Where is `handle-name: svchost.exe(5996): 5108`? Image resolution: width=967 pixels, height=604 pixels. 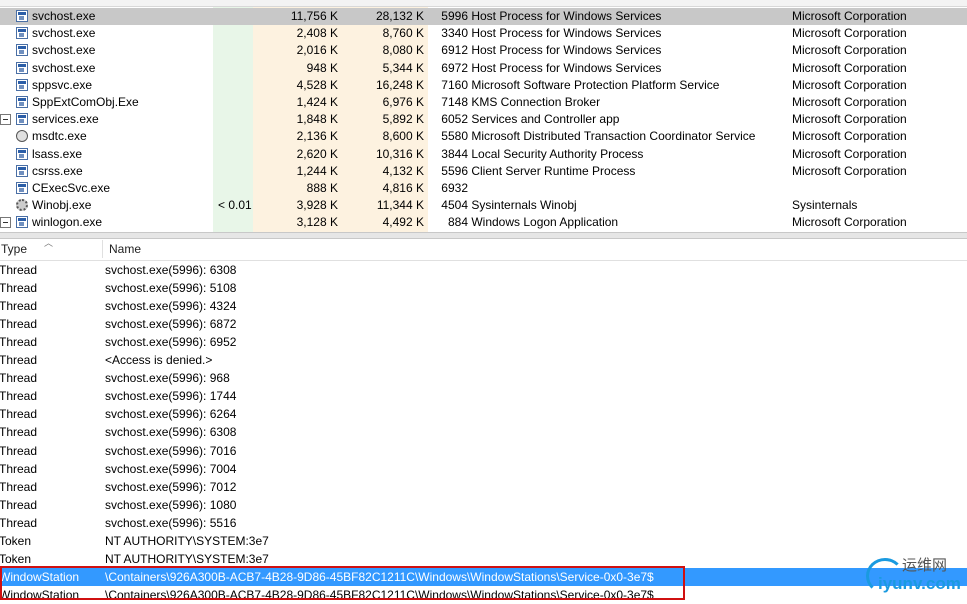 handle-name: svchost.exe(5996): 5108 is located at coordinates (171, 288).